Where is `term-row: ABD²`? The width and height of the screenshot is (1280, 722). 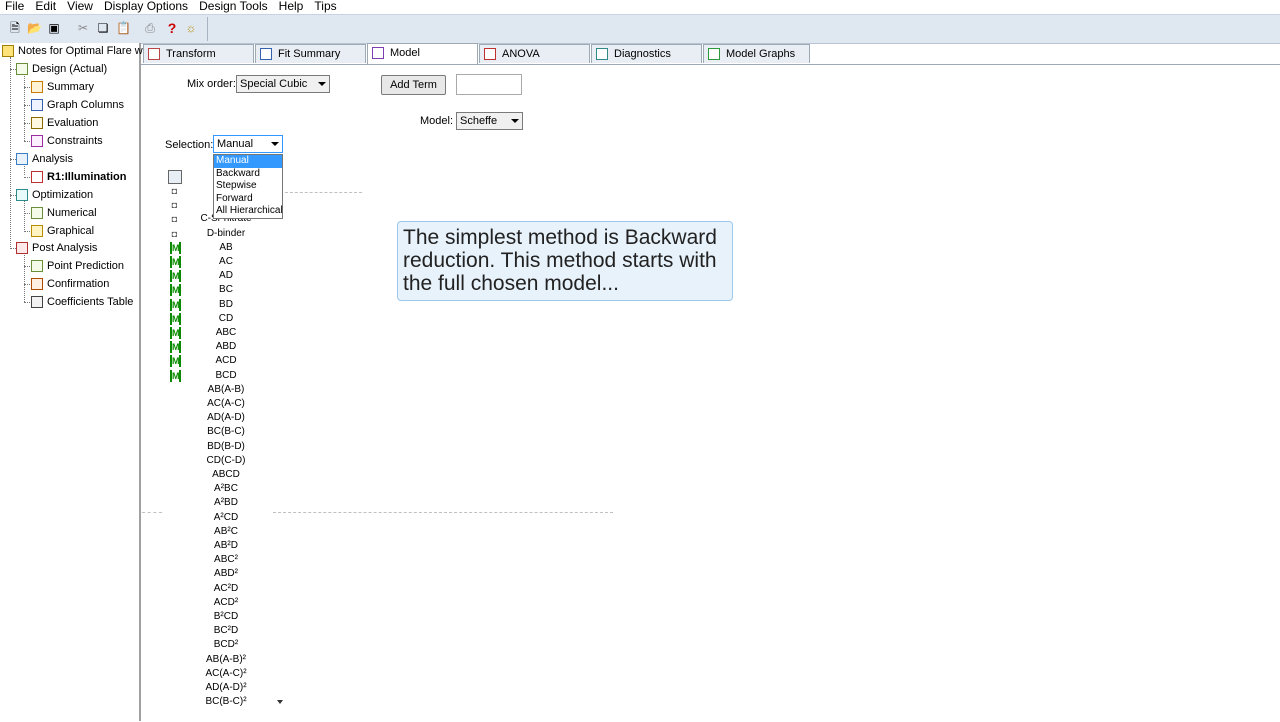
term-row: ABD² is located at coordinates (219, 574).